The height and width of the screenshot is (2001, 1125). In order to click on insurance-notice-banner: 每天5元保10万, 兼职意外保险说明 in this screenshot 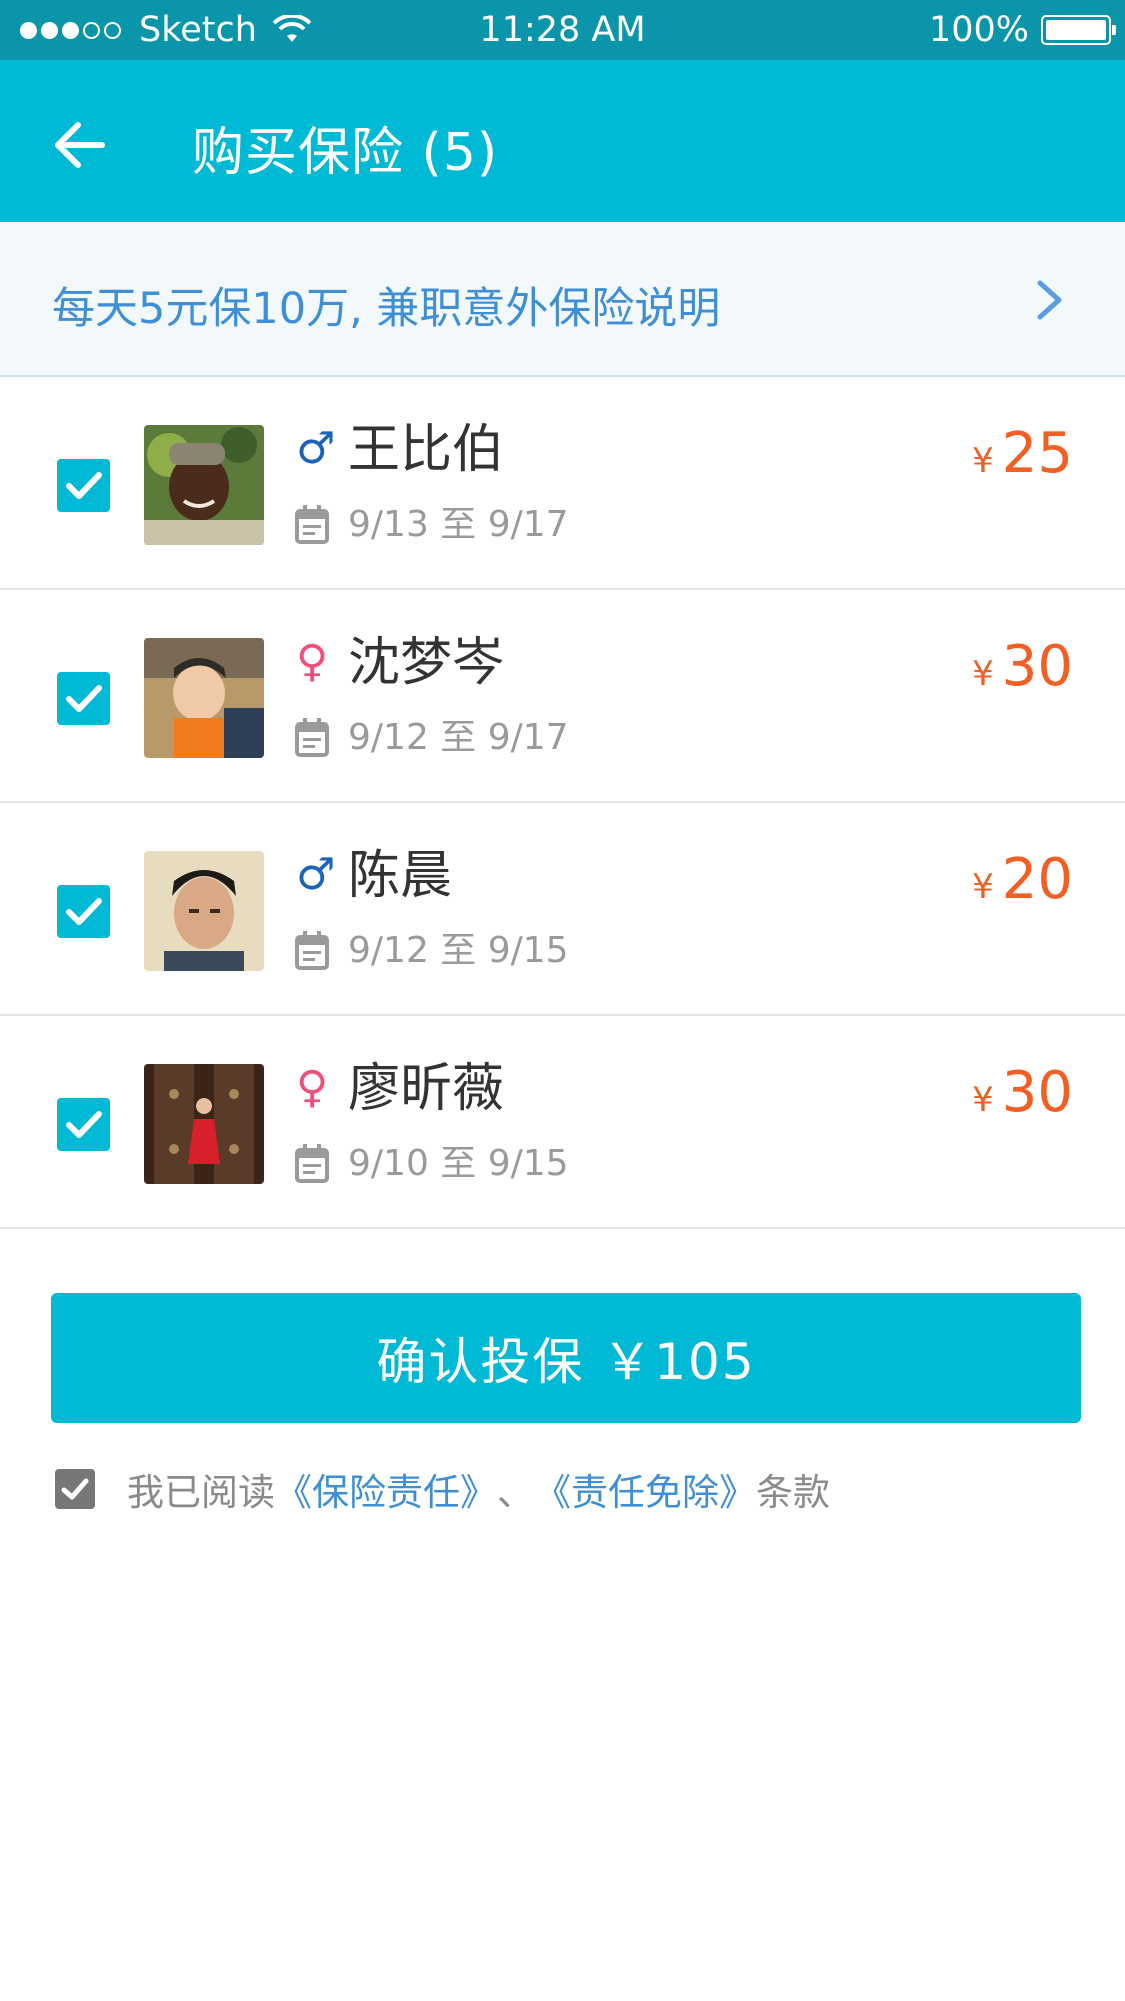, I will do `click(562, 299)`.